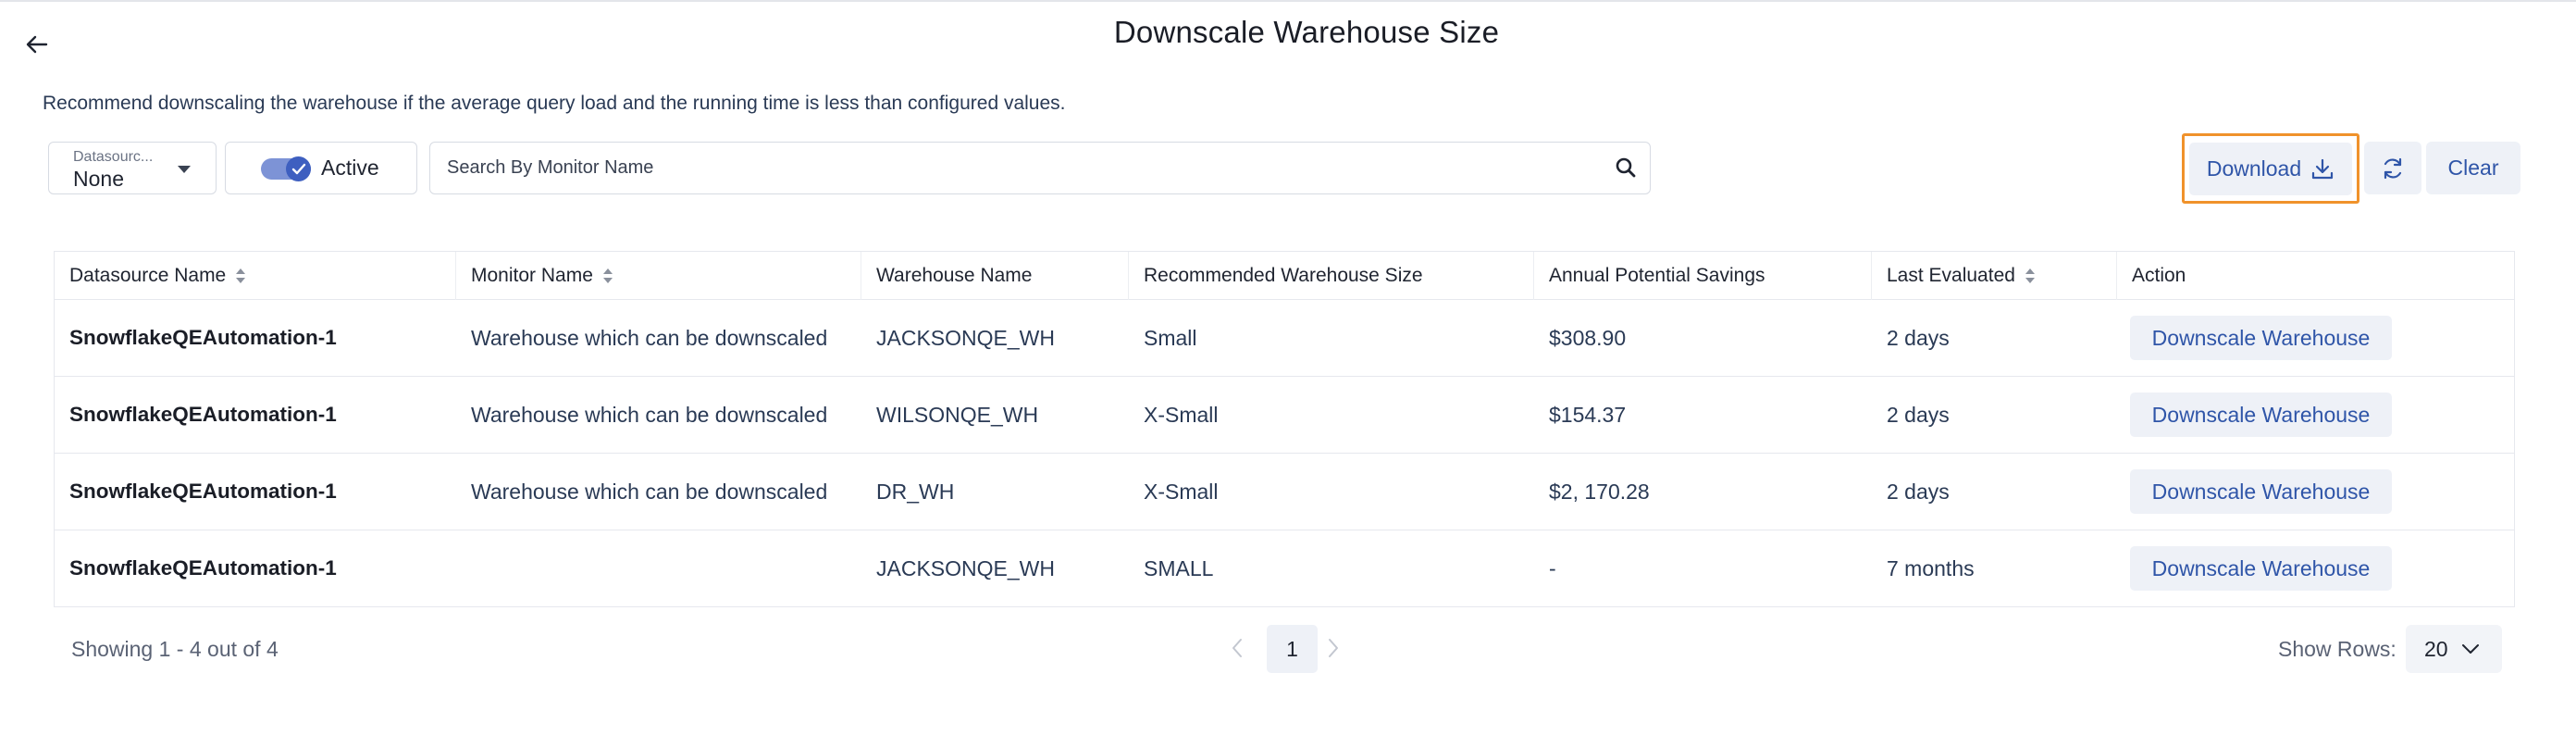 This screenshot has height=748, width=2576. I want to click on rows-per-page-select: 20, so click(2454, 649).